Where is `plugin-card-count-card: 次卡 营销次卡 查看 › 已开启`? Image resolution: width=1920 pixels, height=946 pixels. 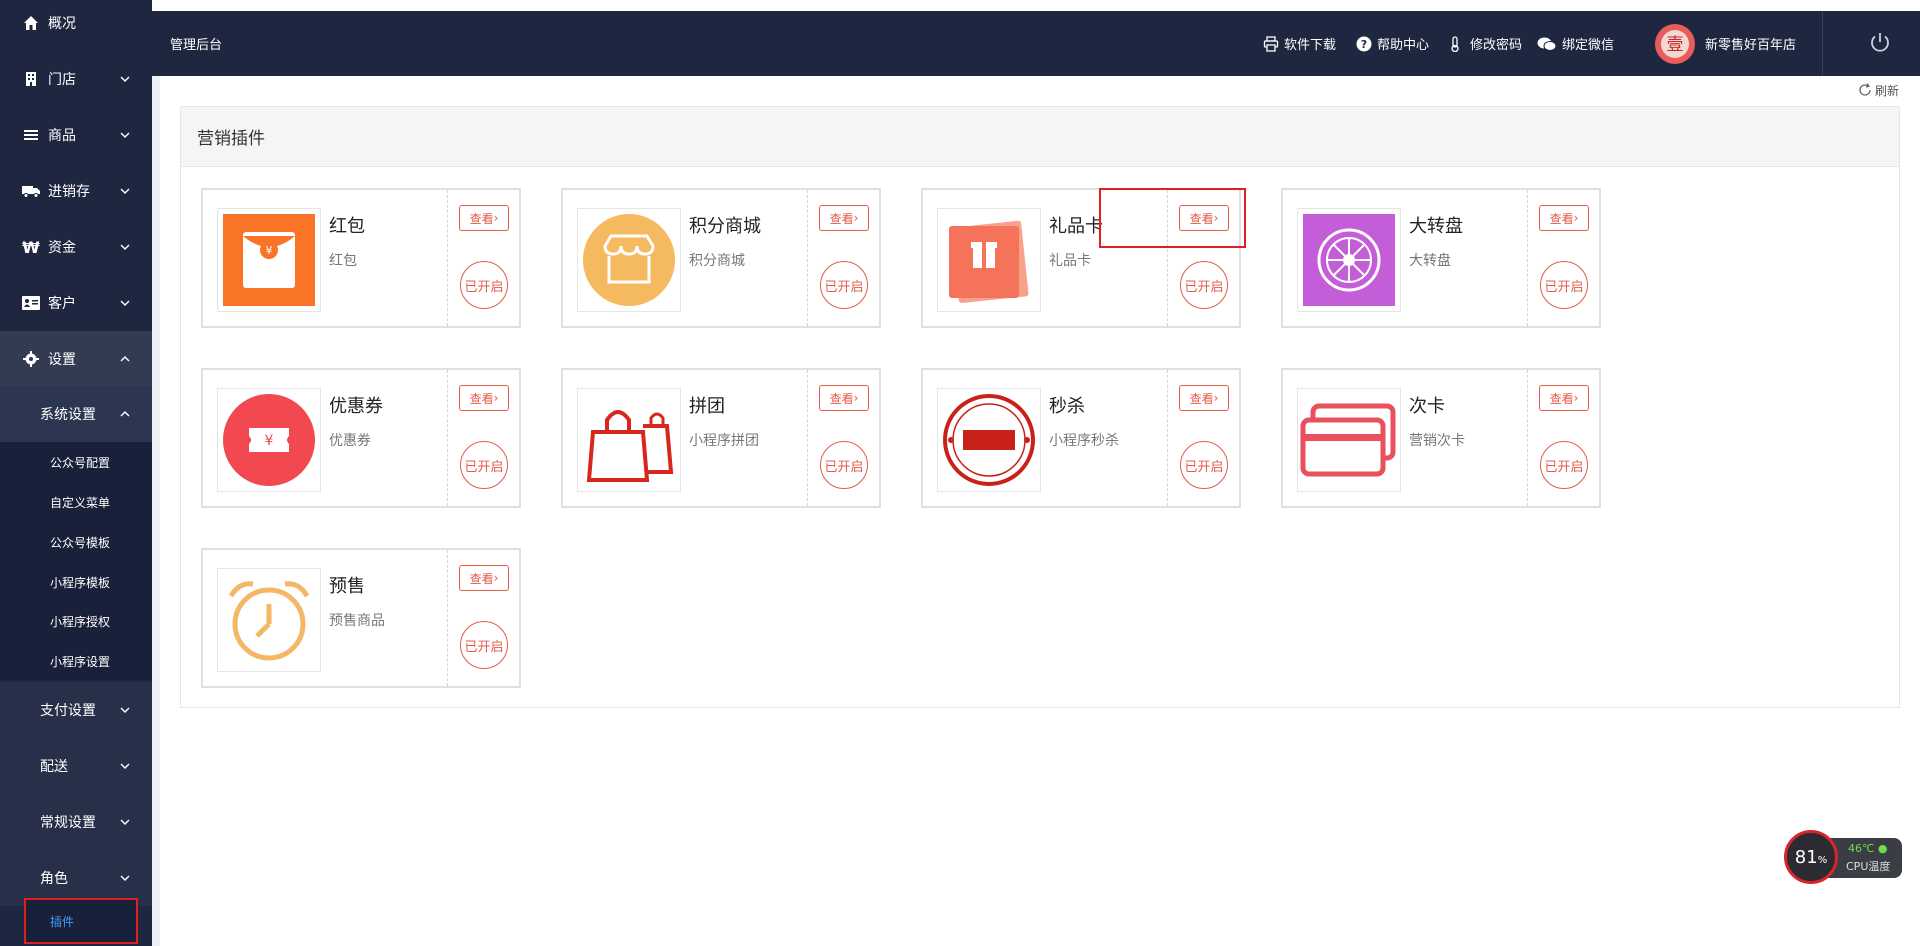
plugin-card-count-card: 次卡 营销次卡 查看 › 已开启 is located at coordinates (1441, 438).